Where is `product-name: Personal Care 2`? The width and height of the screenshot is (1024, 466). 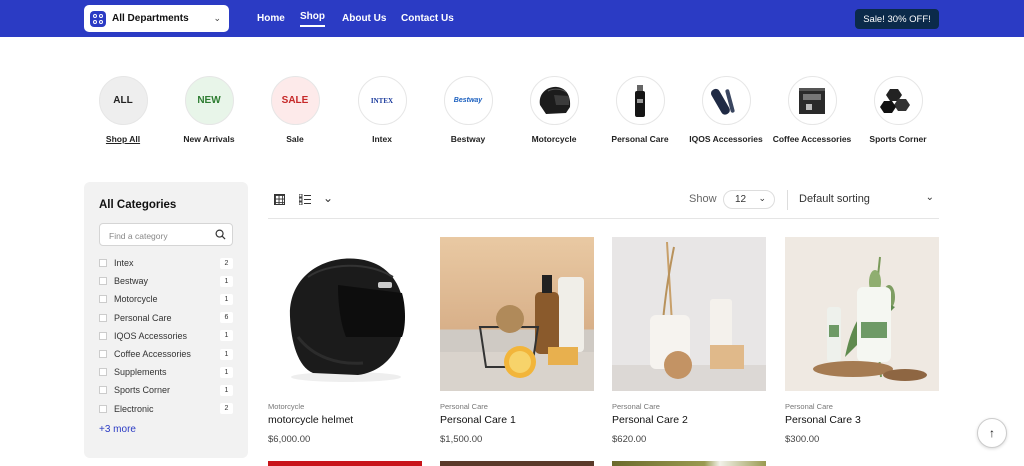
product-name: Personal Care 2 is located at coordinates (689, 420).